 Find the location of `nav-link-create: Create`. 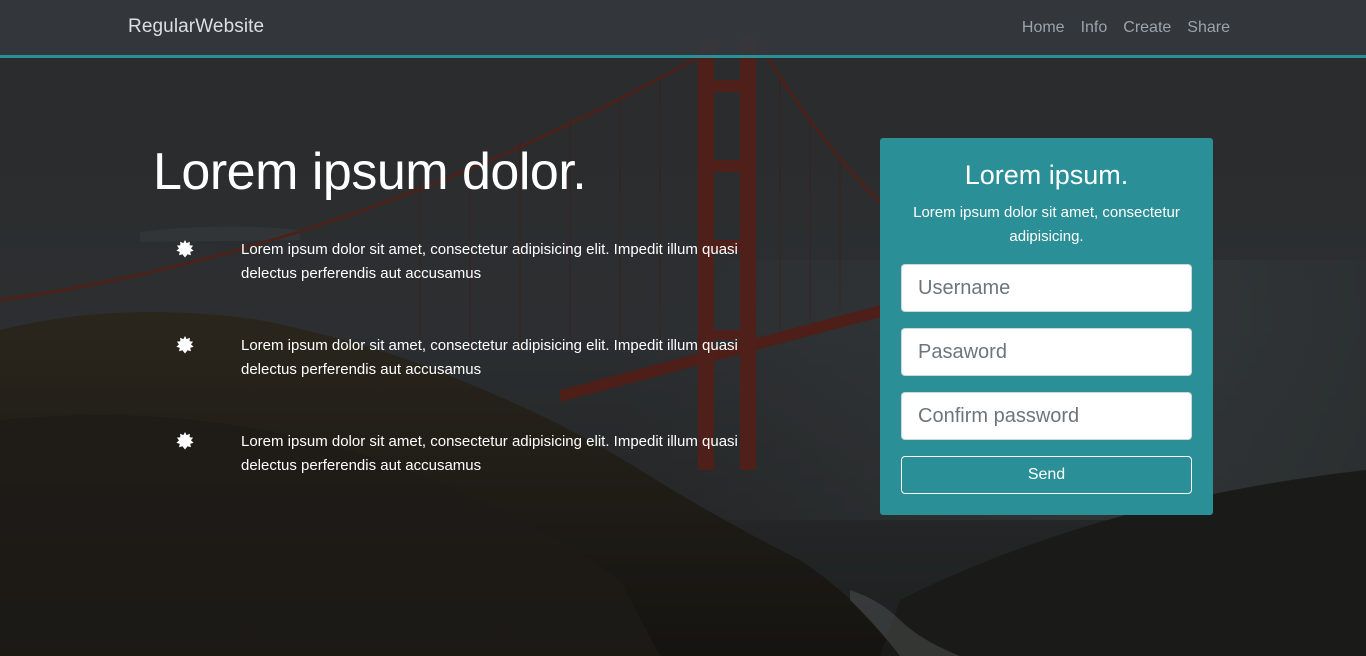

nav-link-create: Create is located at coordinates (1147, 28).